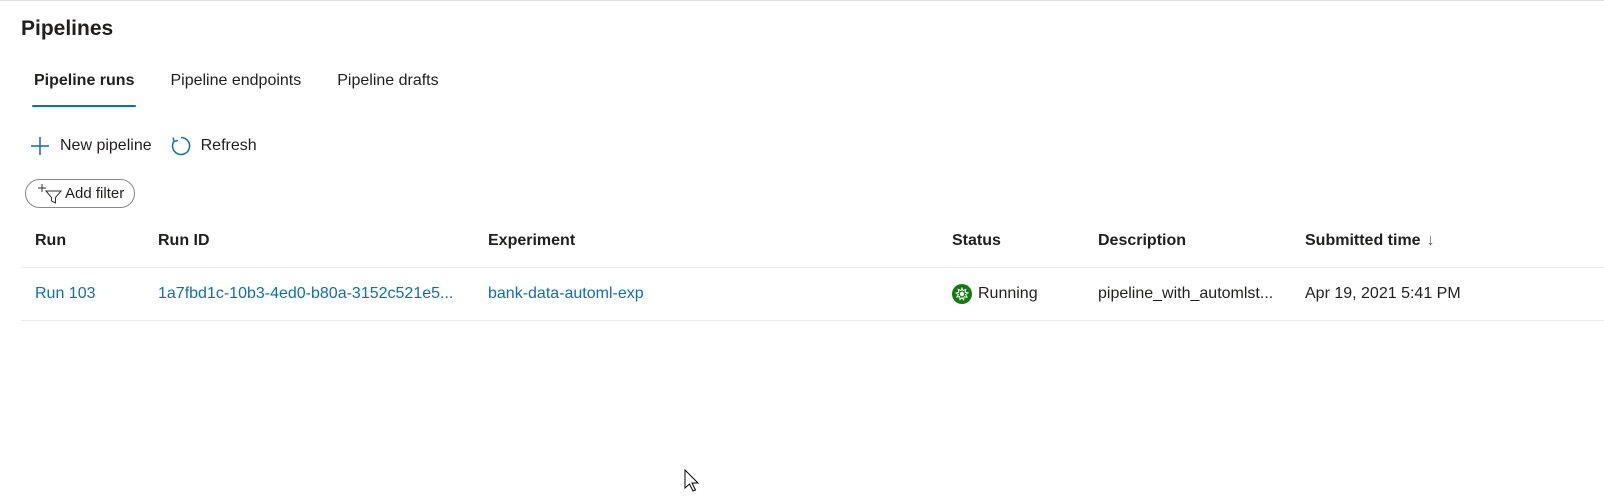 Image resolution: width=1604 pixels, height=499 pixels. What do you see at coordinates (387, 87) in the screenshot?
I see `tab-pipeline-drafts: Pipeline drafts` at bounding box center [387, 87].